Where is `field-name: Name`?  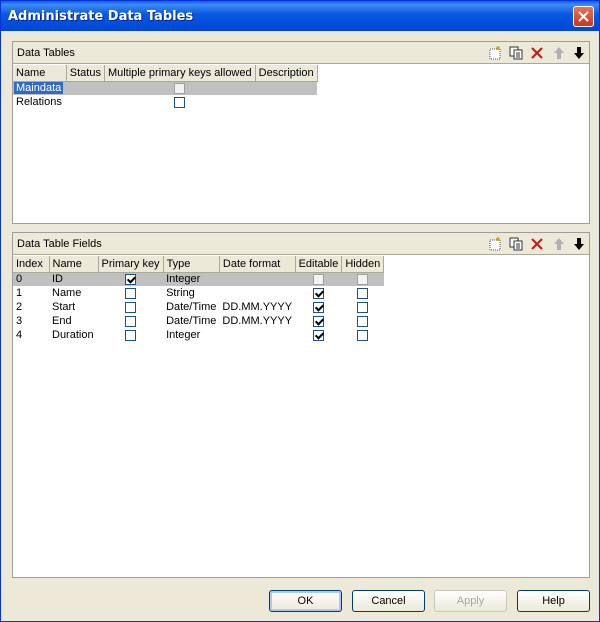 field-name: Name is located at coordinates (73, 293).